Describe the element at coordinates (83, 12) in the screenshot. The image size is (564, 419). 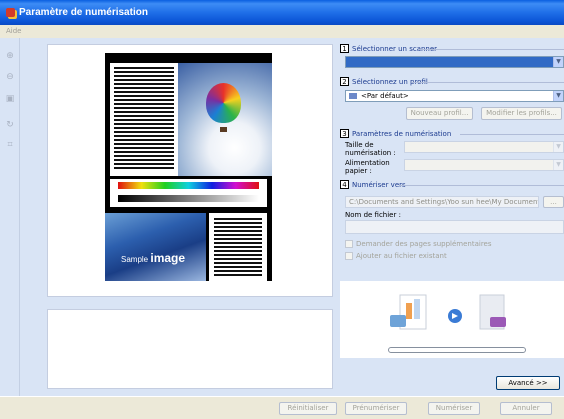
I see `window-title: Paramètre de numérisation` at that location.